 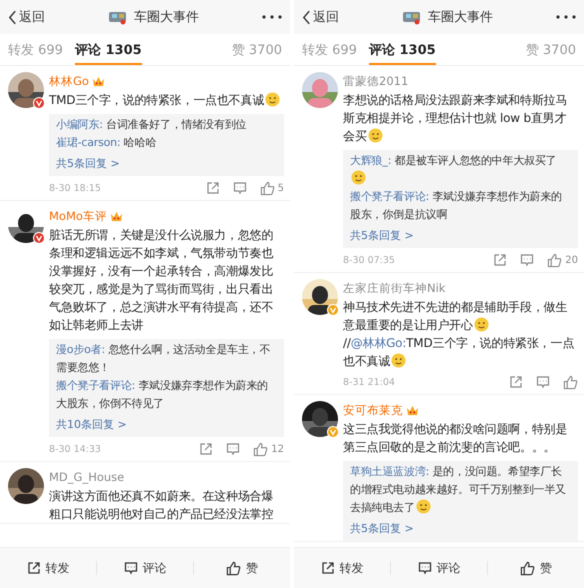 I want to click on mention-link: @林林Go:, so click(x=378, y=343).